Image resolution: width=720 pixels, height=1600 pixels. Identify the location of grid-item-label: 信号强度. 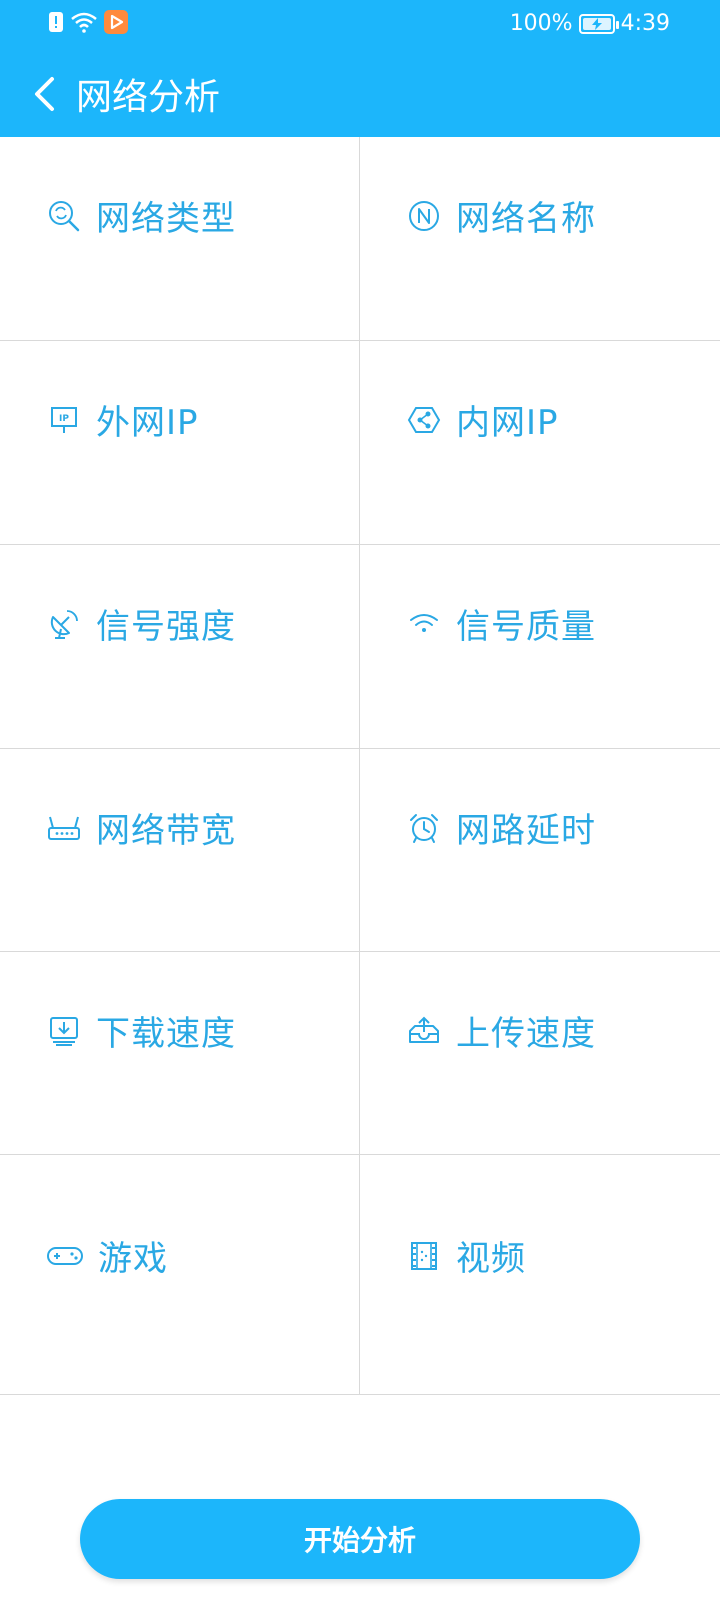
(166, 627).